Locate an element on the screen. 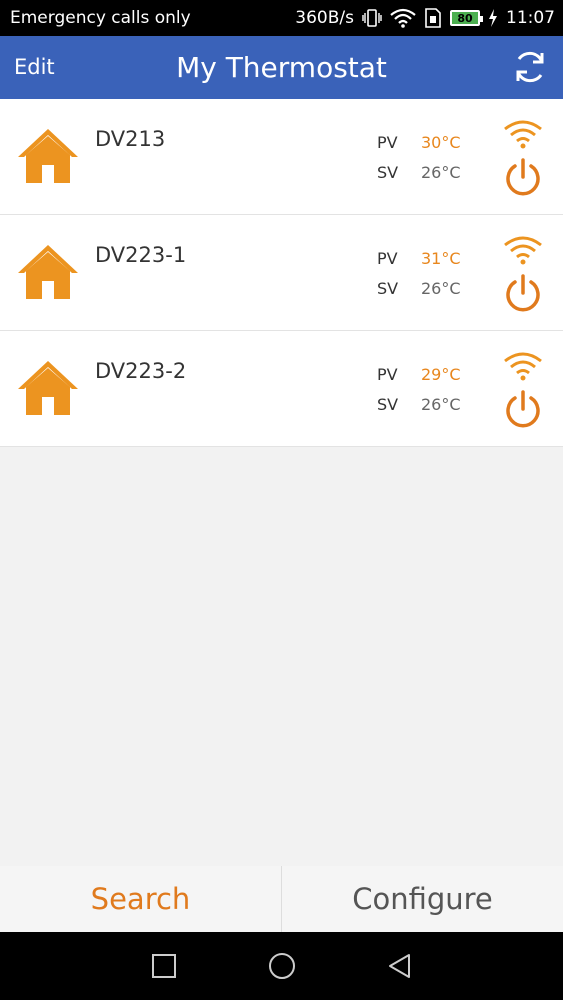 This screenshot has height=1000, width=563. sim-icon is located at coordinates (433, 18).